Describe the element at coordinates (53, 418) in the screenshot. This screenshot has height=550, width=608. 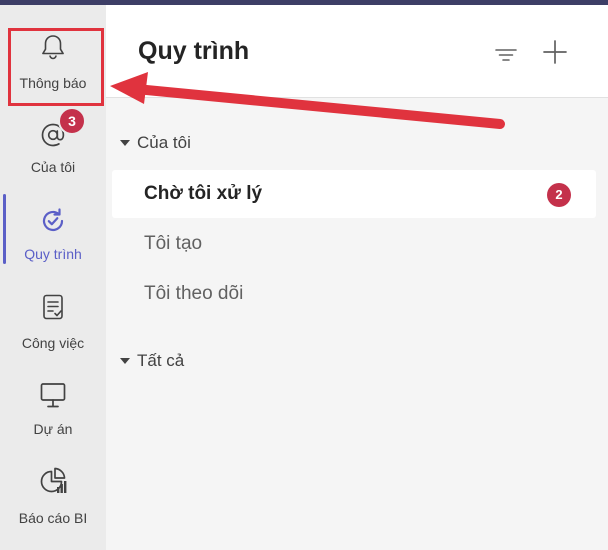
I see `sidebar-item-projects: Dự án` at that location.